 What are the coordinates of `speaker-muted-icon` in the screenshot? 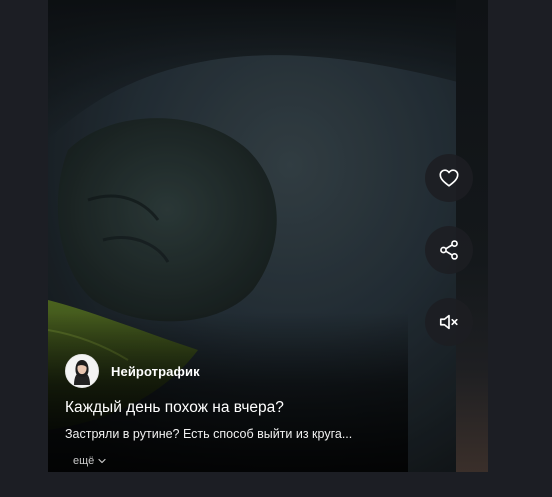 It's located at (448, 322).